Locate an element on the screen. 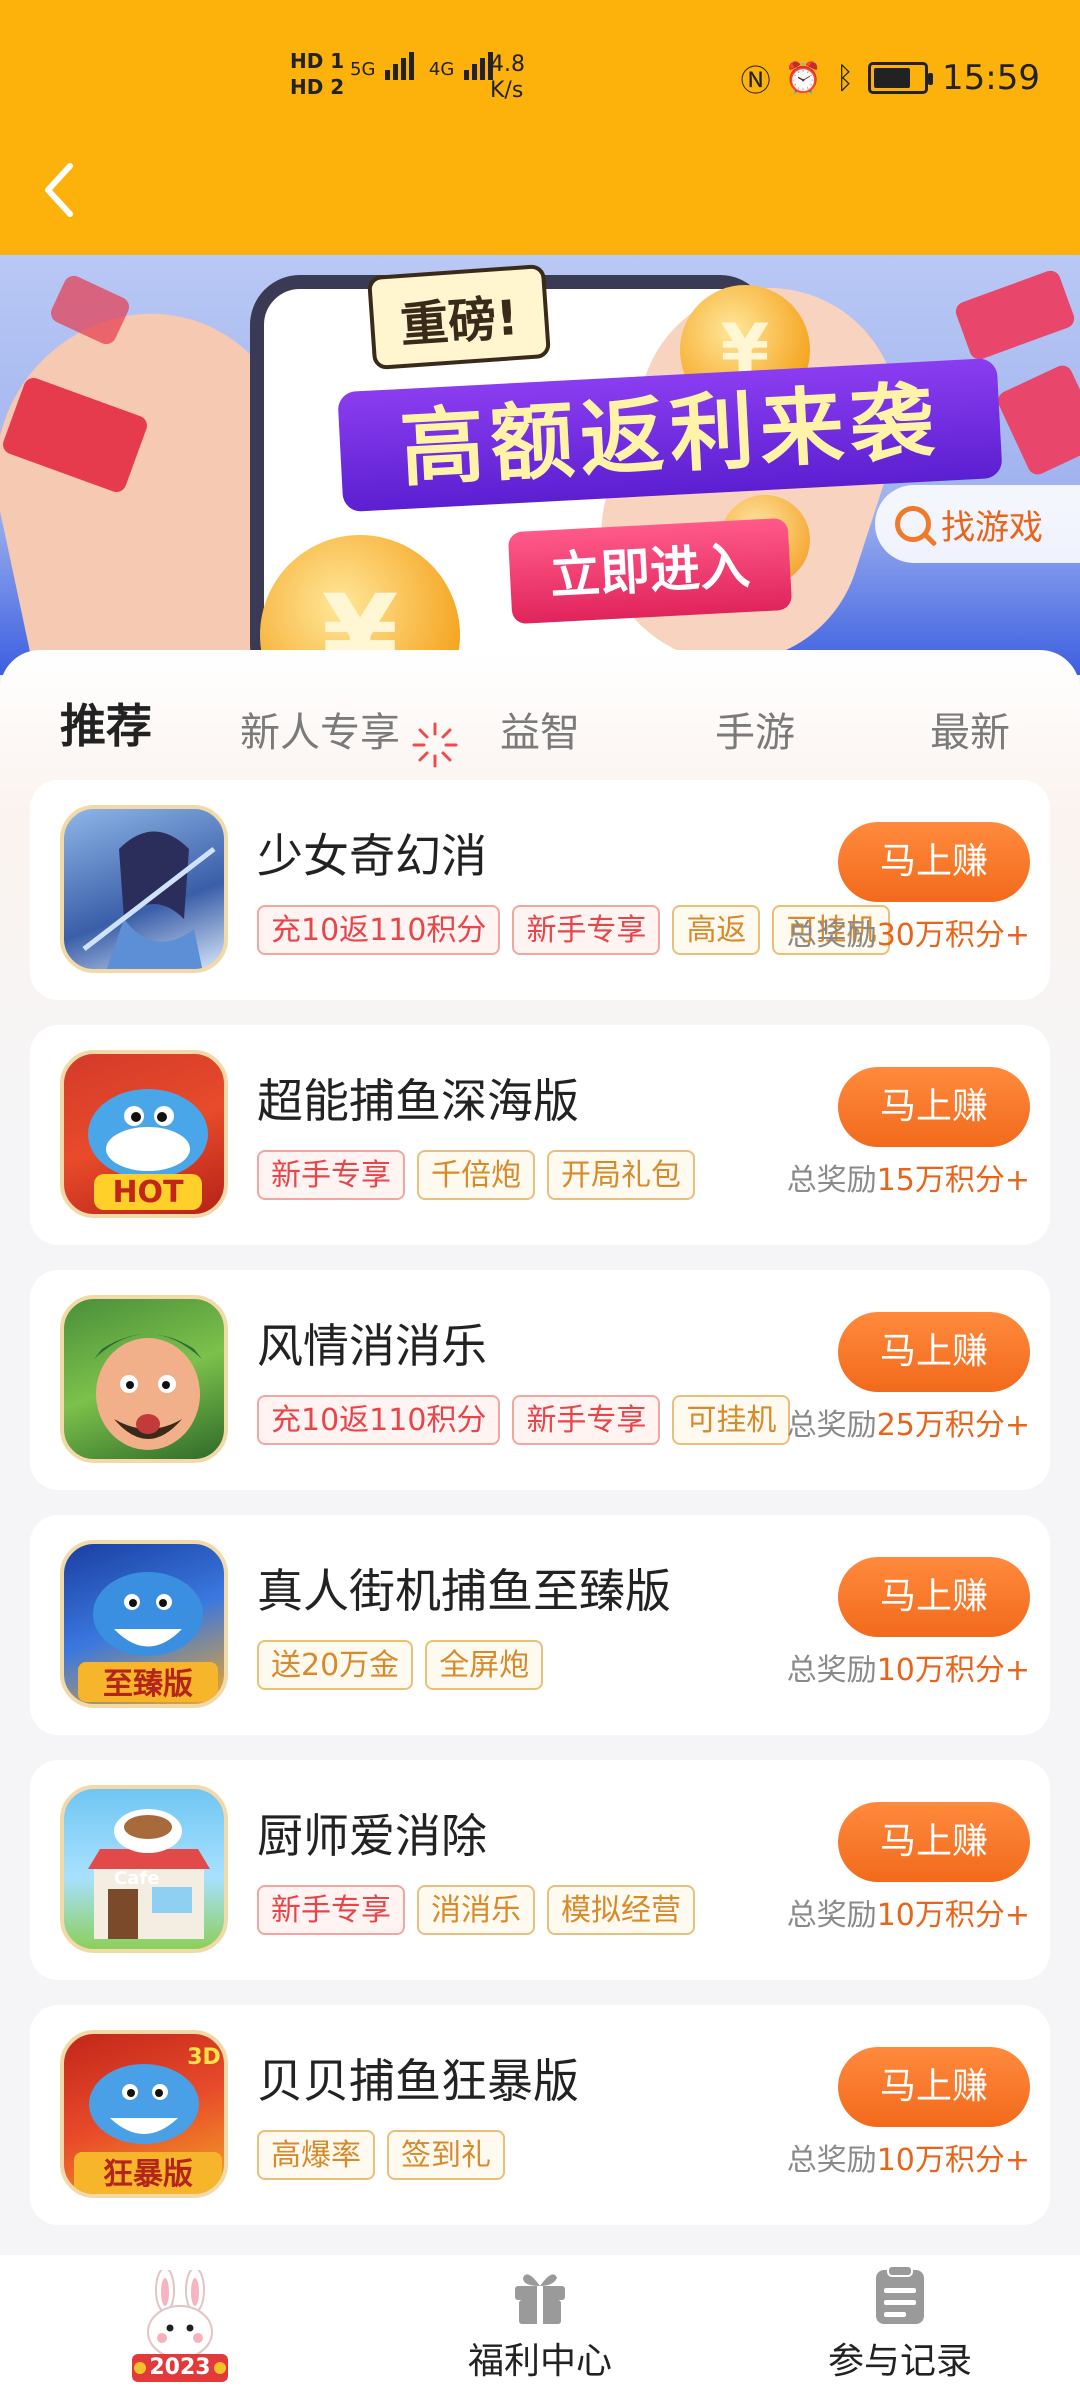 The height and width of the screenshot is (2400, 1080). svg-text: HOT is located at coordinates (148, 1192).